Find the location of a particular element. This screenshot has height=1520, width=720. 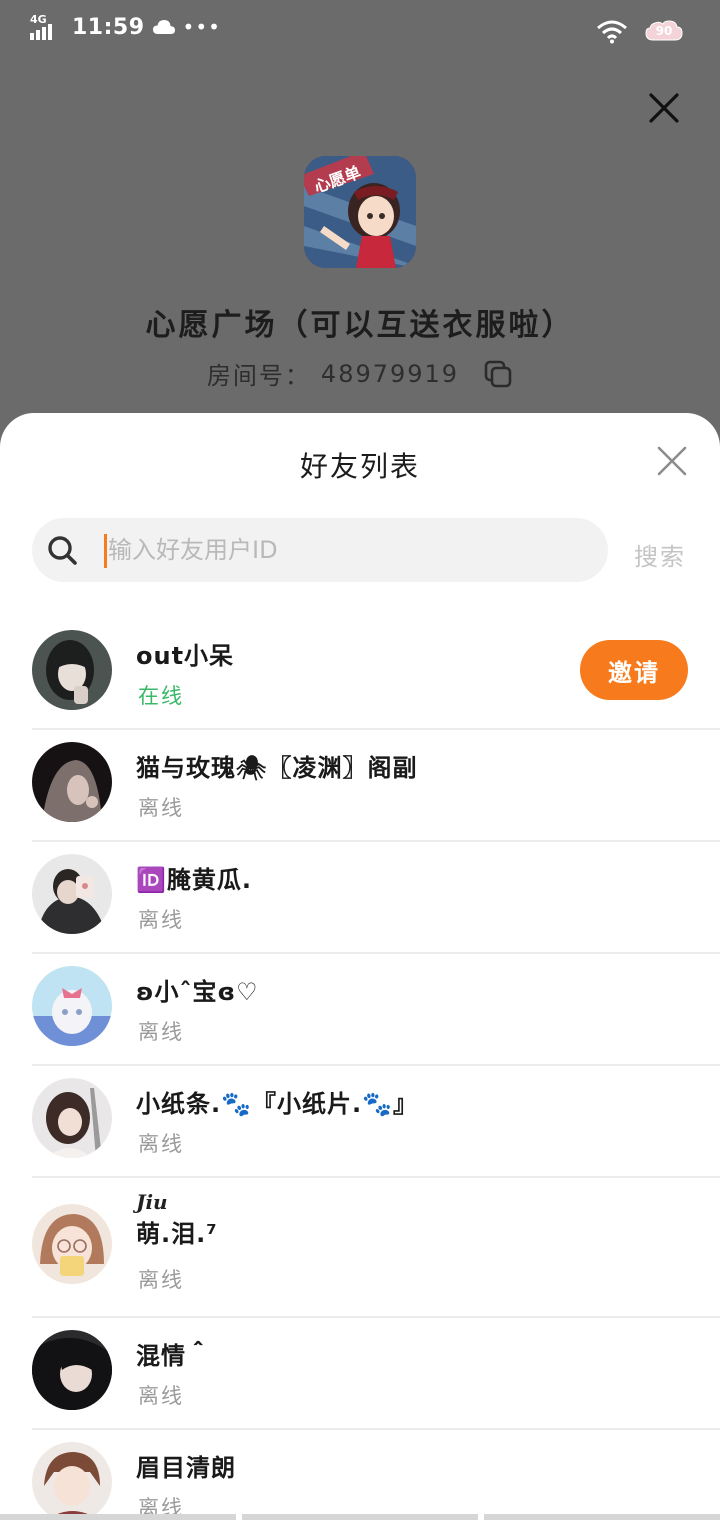

close-room-icon is located at coordinates (664, 108).